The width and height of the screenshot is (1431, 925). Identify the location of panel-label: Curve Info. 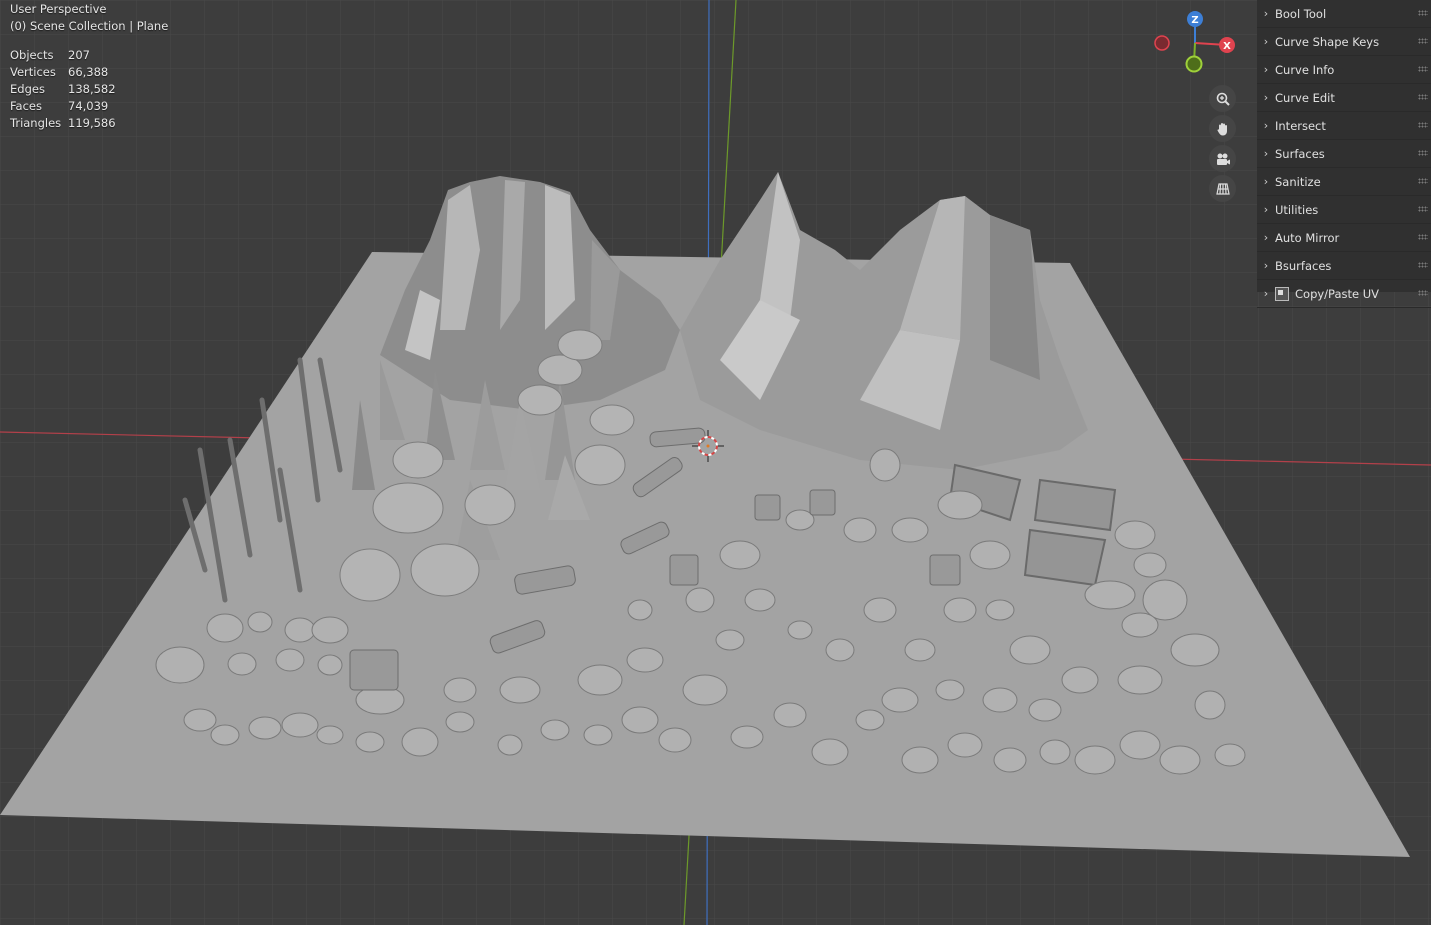
(1305, 69).